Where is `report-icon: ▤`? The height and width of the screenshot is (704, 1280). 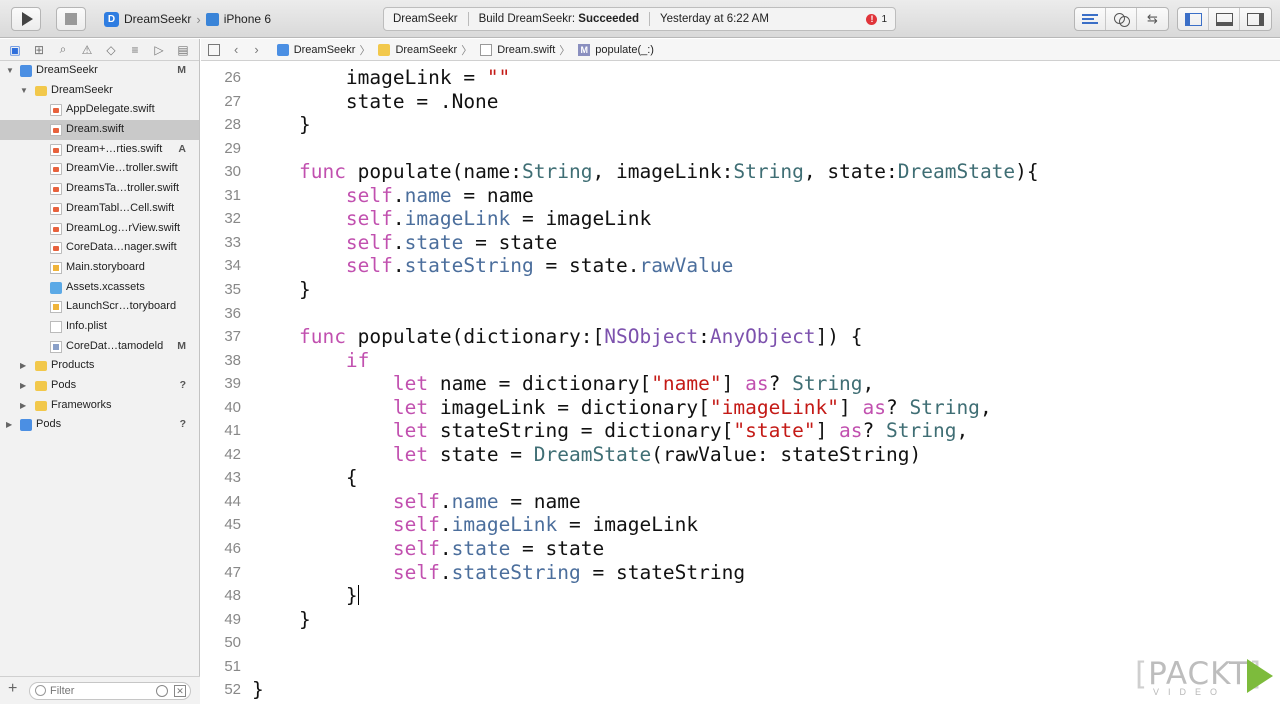 report-icon: ▤ is located at coordinates (183, 50).